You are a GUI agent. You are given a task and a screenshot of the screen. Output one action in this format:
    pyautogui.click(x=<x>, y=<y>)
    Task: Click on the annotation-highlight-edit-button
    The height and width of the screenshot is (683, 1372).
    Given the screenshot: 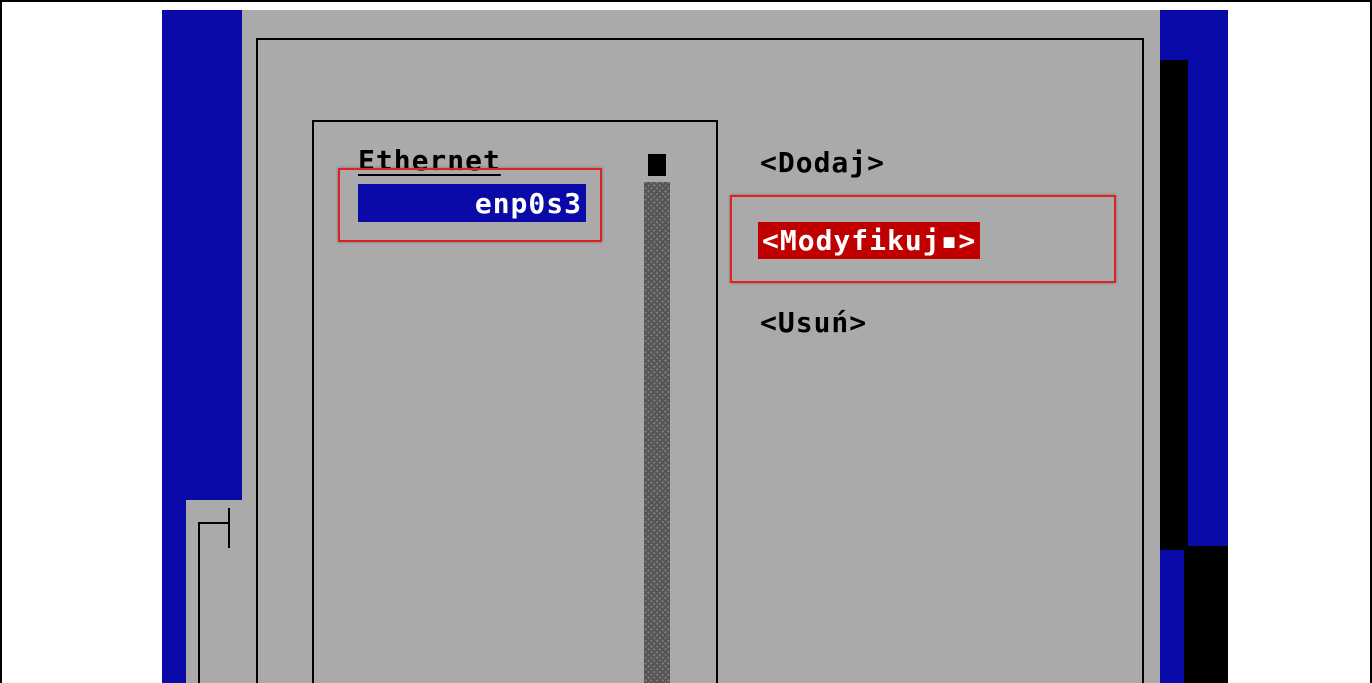 What is the action you would take?
    pyautogui.click(x=923, y=239)
    